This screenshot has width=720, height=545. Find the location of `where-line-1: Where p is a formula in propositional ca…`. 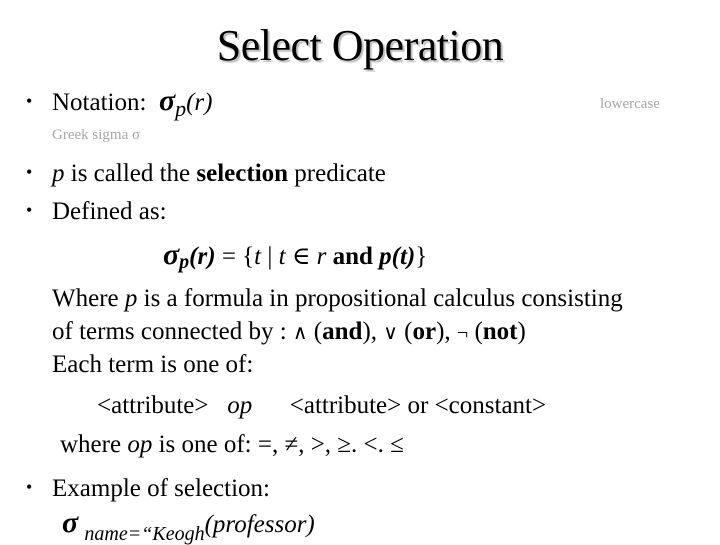

where-line-1: Where p is a formula in propositional ca… is located at coordinates (337, 299).